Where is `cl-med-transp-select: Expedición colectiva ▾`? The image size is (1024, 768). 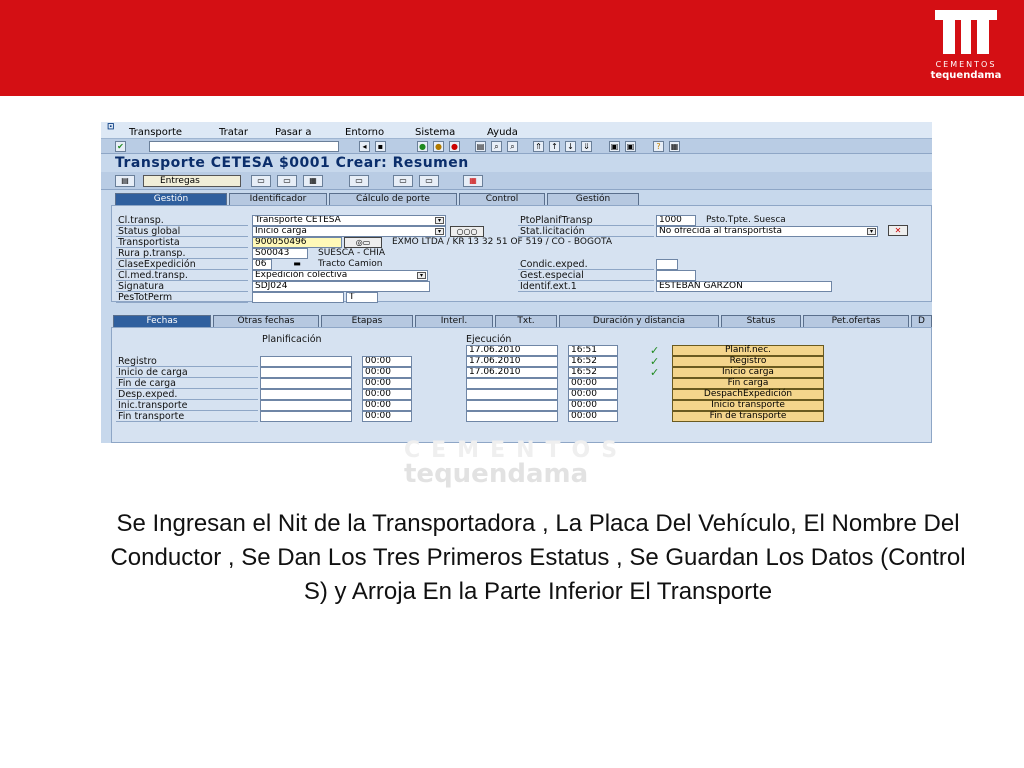 cl-med-transp-select: Expedición colectiva ▾ is located at coordinates (340, 275).